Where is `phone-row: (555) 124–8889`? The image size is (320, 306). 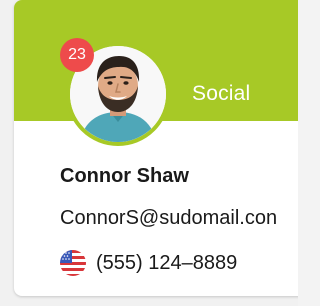
phone-row: (555) 124–8889 is located at coordinates (148, 263).